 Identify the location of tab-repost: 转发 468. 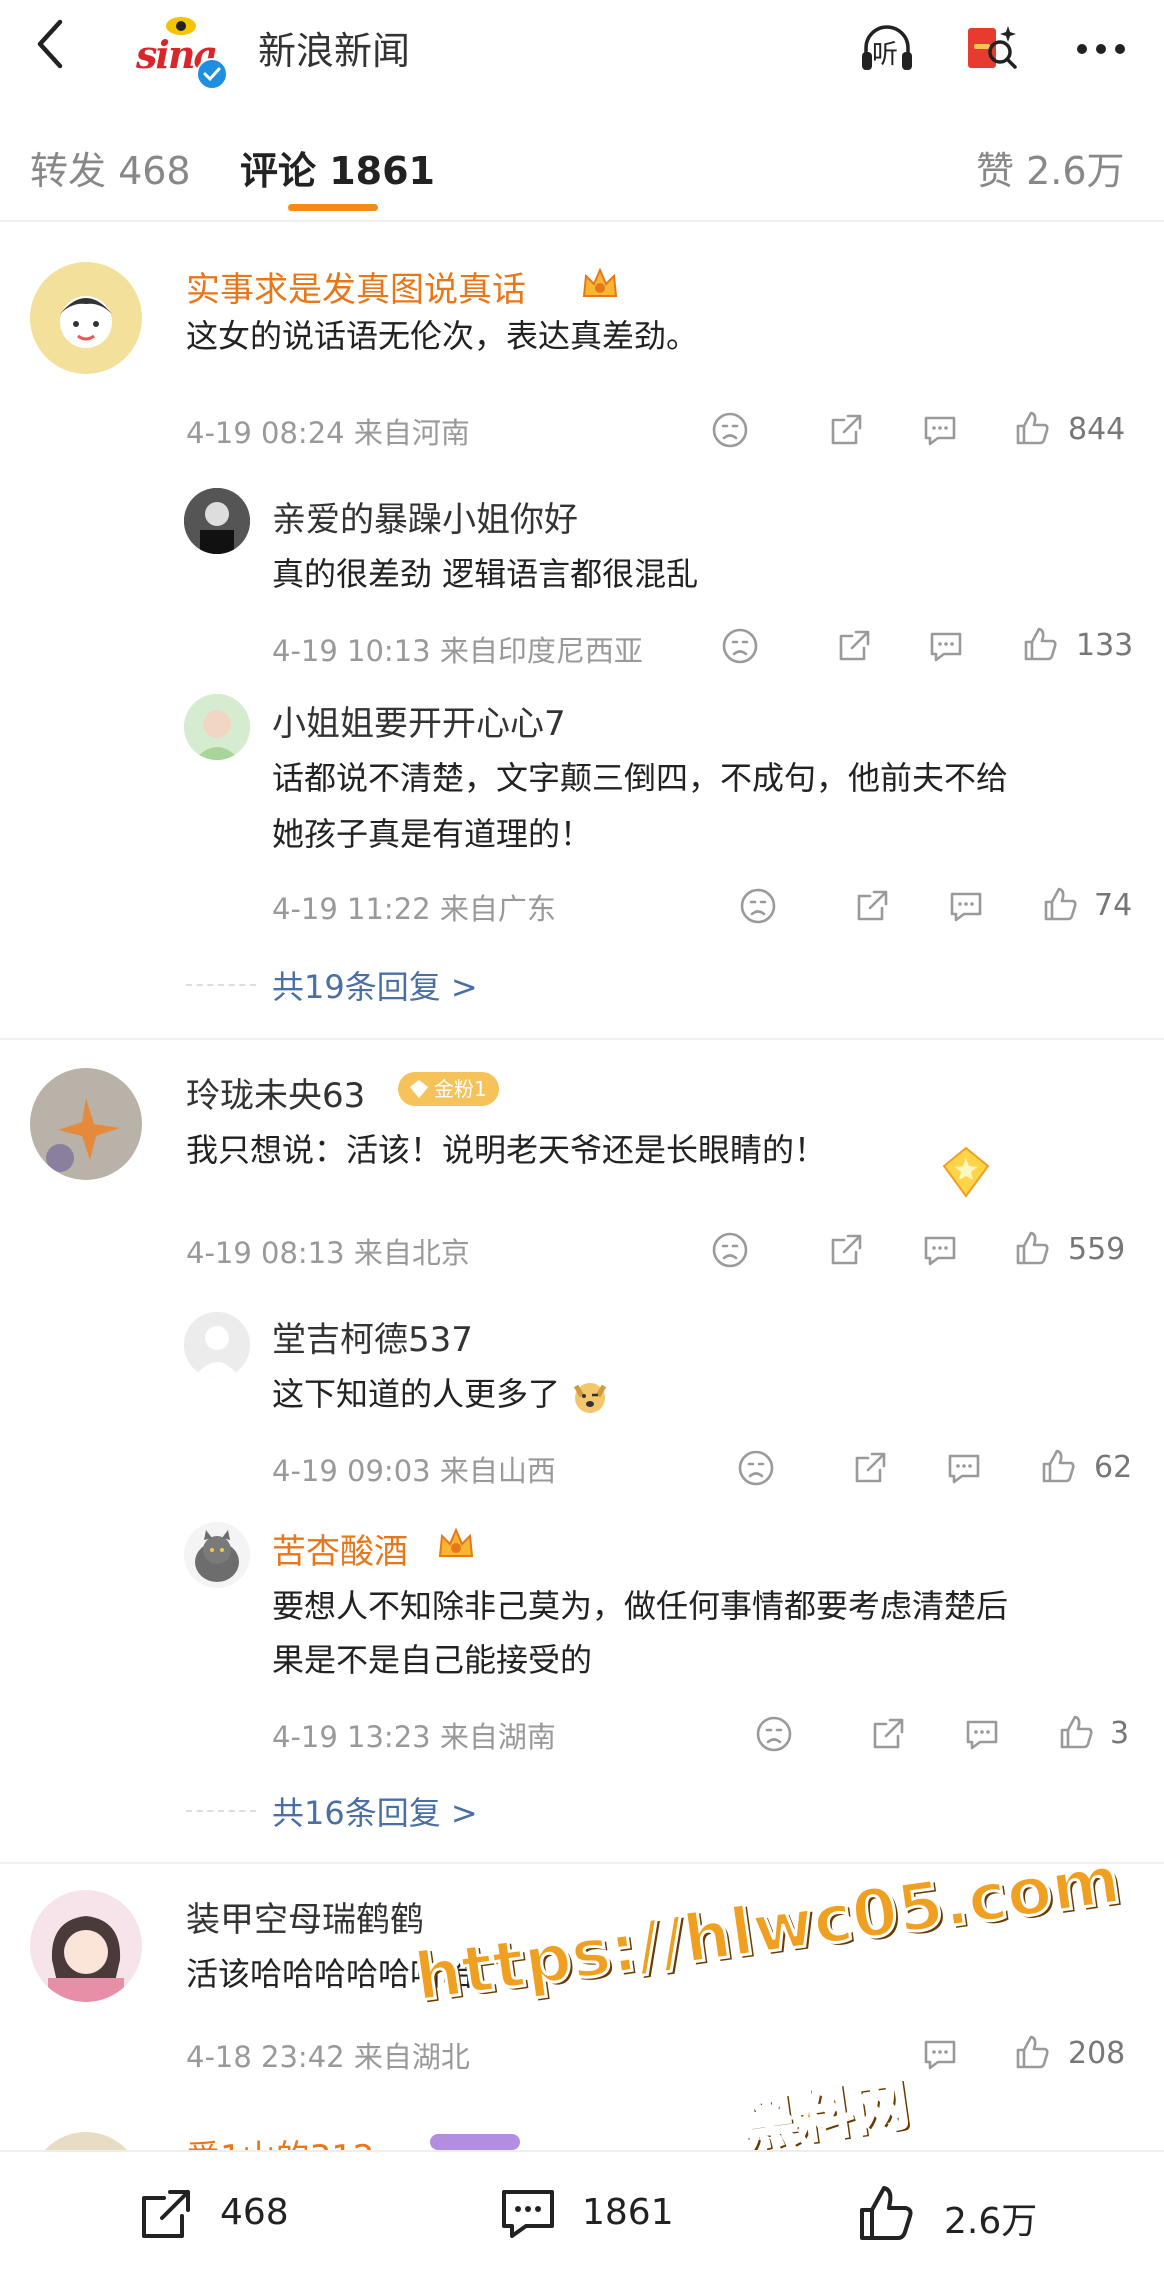
(110, 167).